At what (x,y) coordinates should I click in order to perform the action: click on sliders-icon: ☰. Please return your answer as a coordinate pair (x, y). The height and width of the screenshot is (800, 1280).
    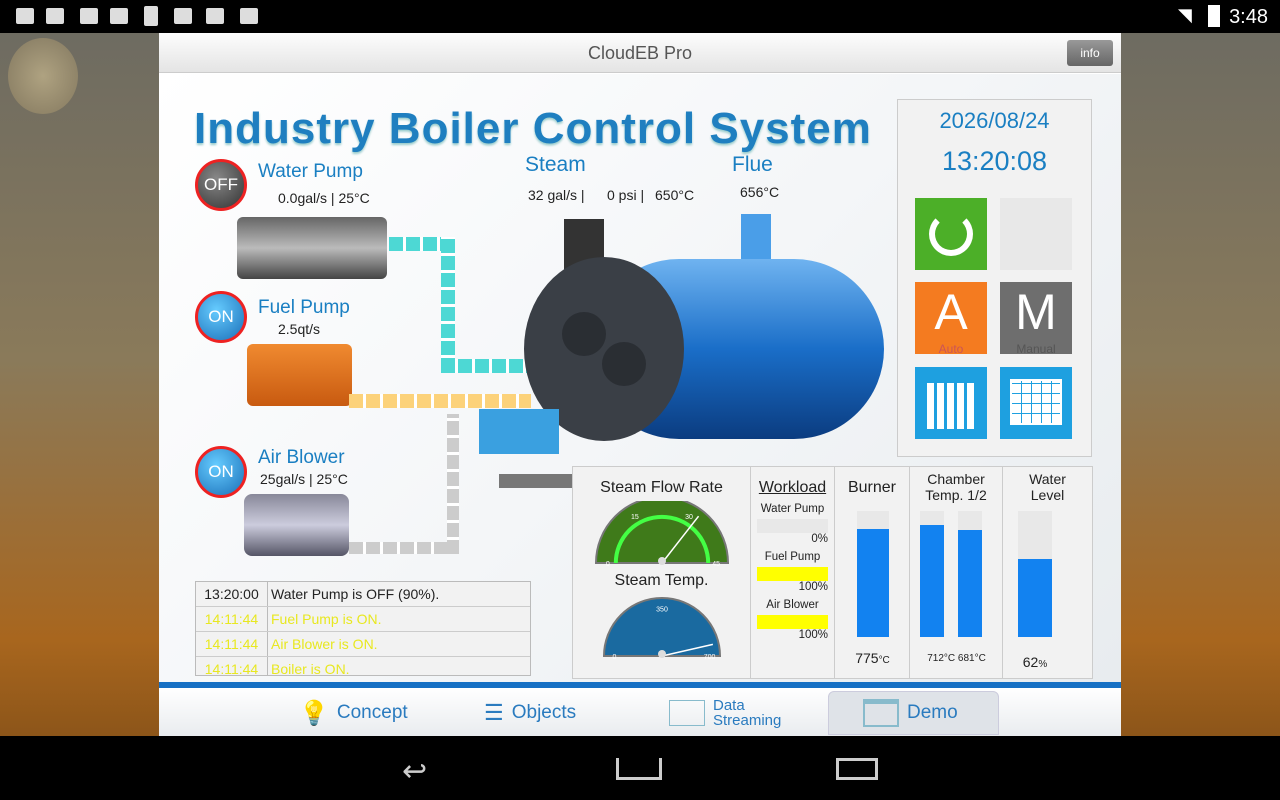
    Looking at the image, I should click on (494, 712).